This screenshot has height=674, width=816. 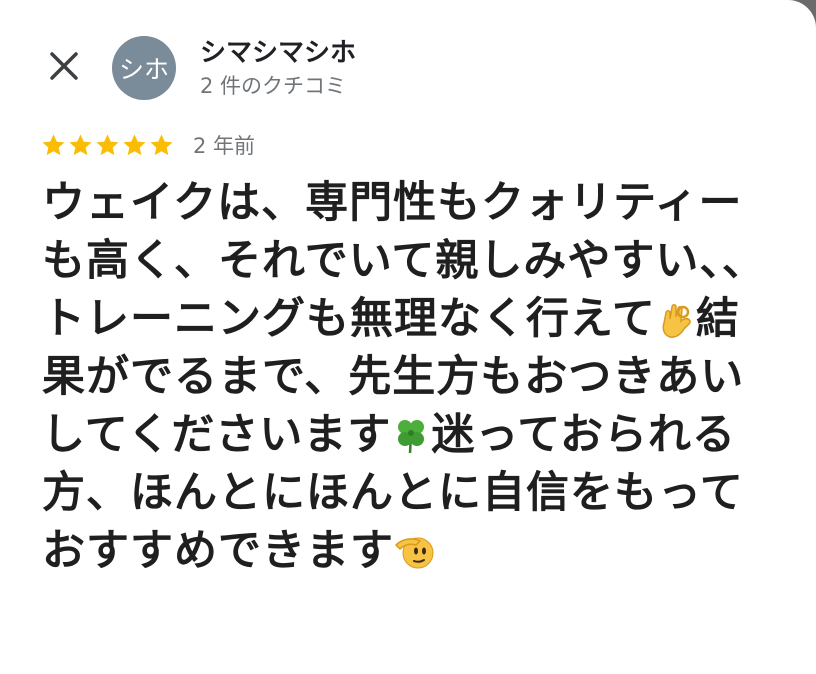 I want to click on avatar-initials: シホ, so click(x=143, y=69).